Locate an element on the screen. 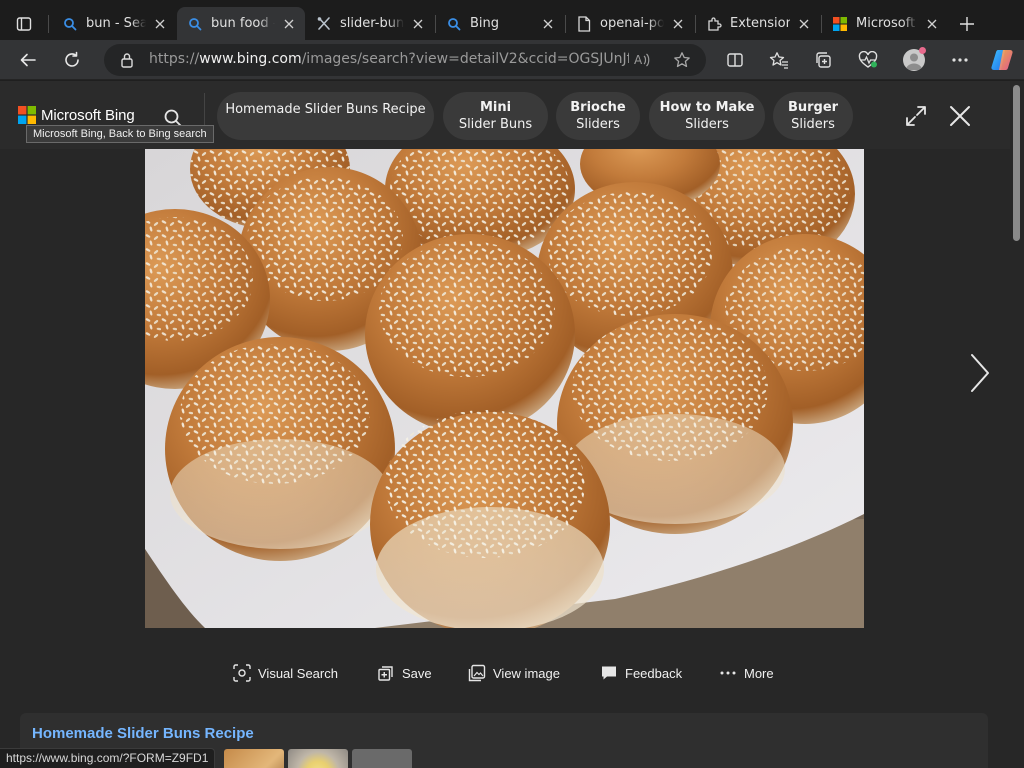 The image size is (1024, 768). tab-title: bun - Search is located at coordinates (116, 23).